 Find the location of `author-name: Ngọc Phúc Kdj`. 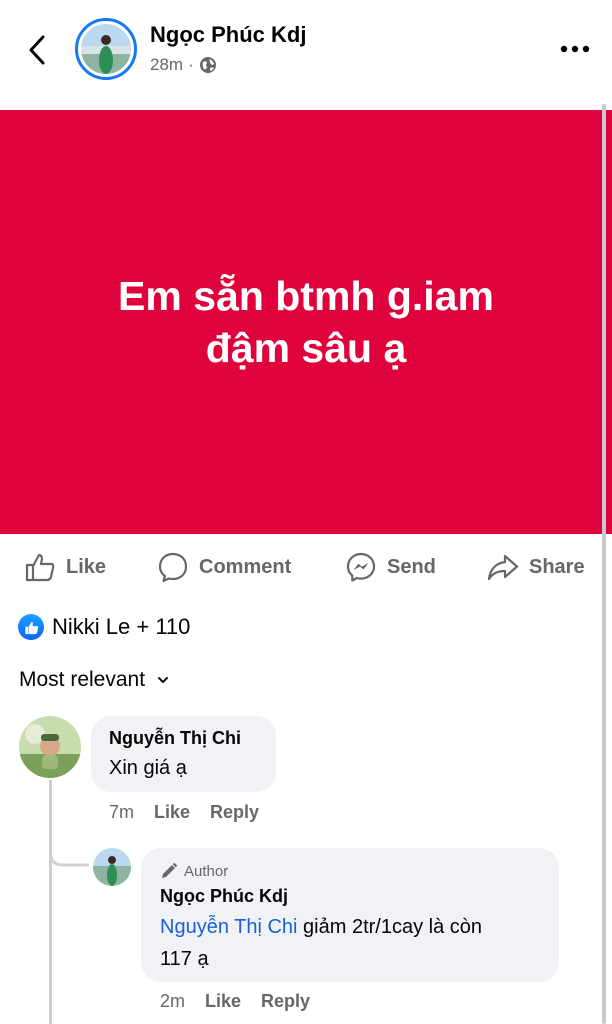

author-name: Ngọc Phúc Kdj is located at coordinates (228, 35).